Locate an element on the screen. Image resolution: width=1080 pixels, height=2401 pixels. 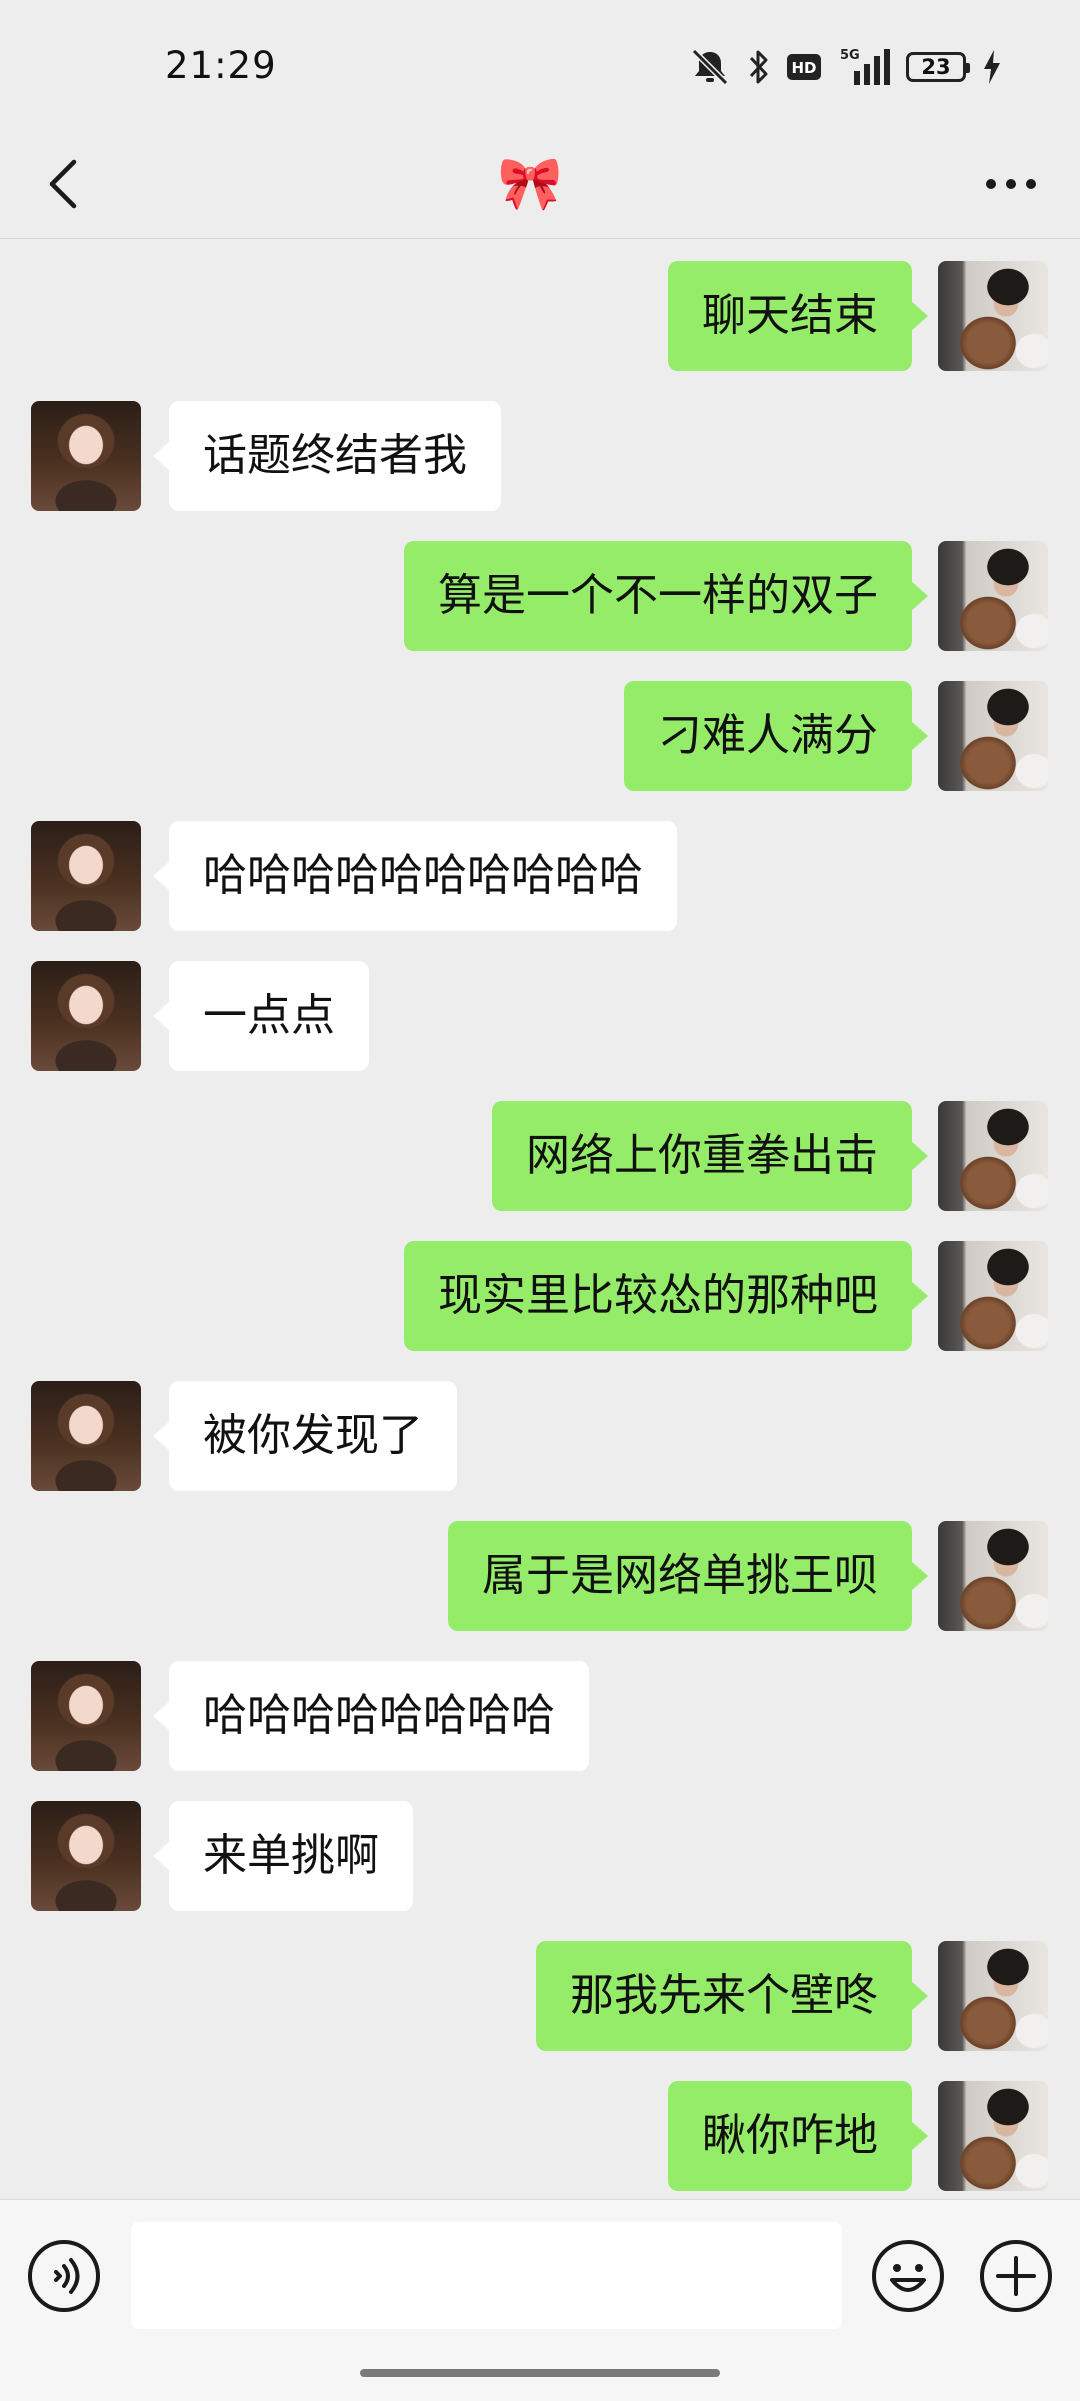
message-bubble: 来单挑啊 is located at coordinates (283, 1856).